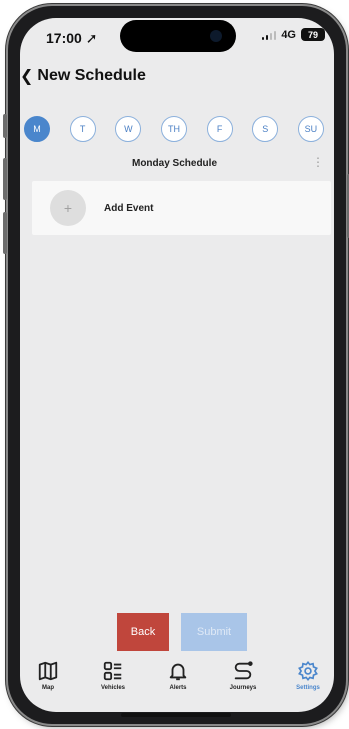 The height and width of the screenshot is (729, 349). Describe the element at coordinates (318, 162) in the screenshot. I see `more-vertical-icon: ⋮` at that location.